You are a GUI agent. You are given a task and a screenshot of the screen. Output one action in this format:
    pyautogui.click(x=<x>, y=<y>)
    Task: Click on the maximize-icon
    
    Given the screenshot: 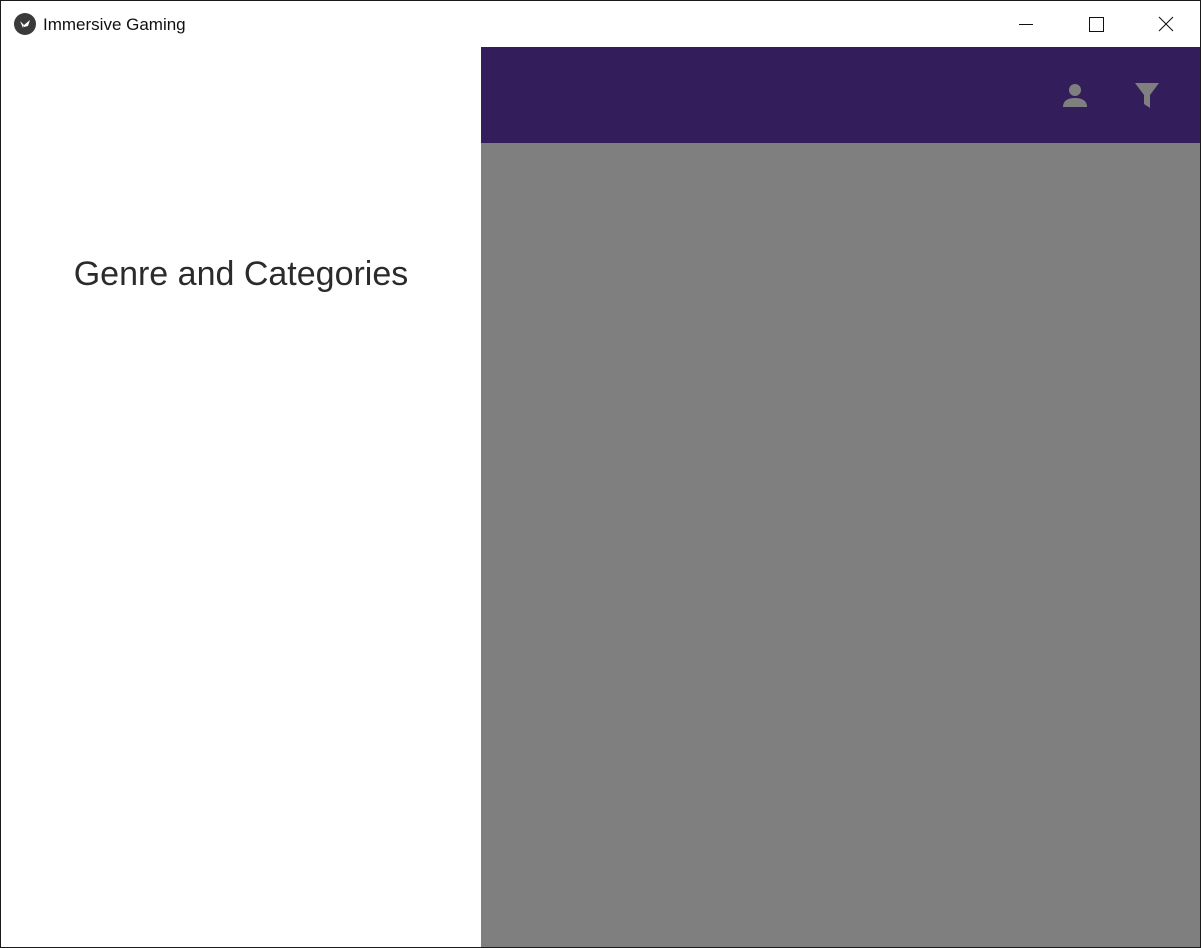 What is the action you would take?
    pyautogui.click(x=1096, y=24)
    